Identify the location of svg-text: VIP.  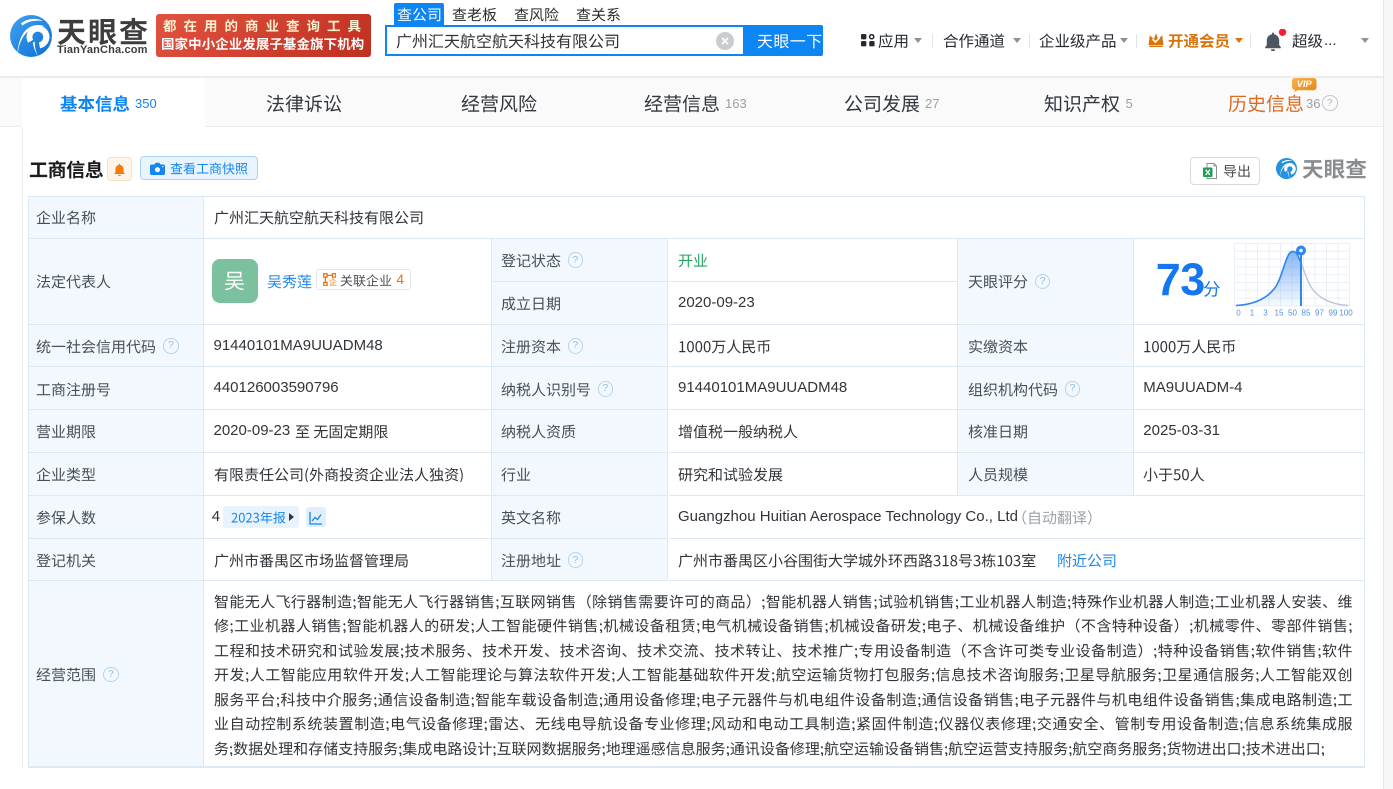
(1305, 84).